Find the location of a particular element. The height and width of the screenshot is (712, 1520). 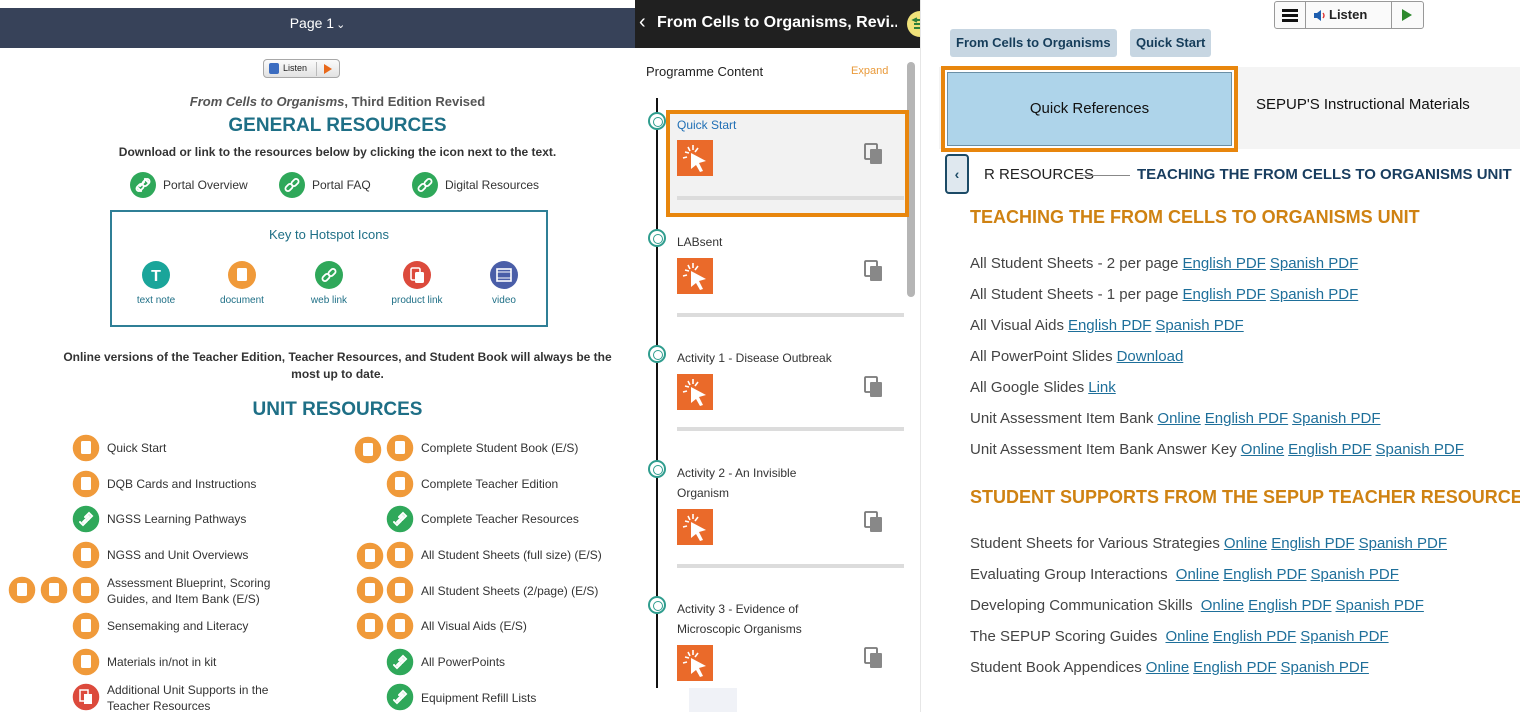

resource-label: Student Book Appendices is located at coordinates (1056, 667).